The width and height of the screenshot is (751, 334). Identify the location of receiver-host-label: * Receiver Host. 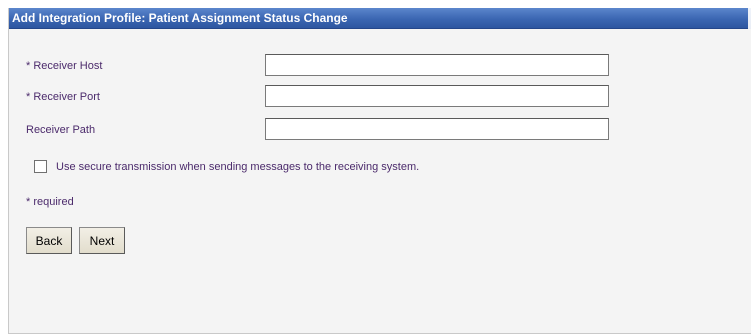
(64, 66).